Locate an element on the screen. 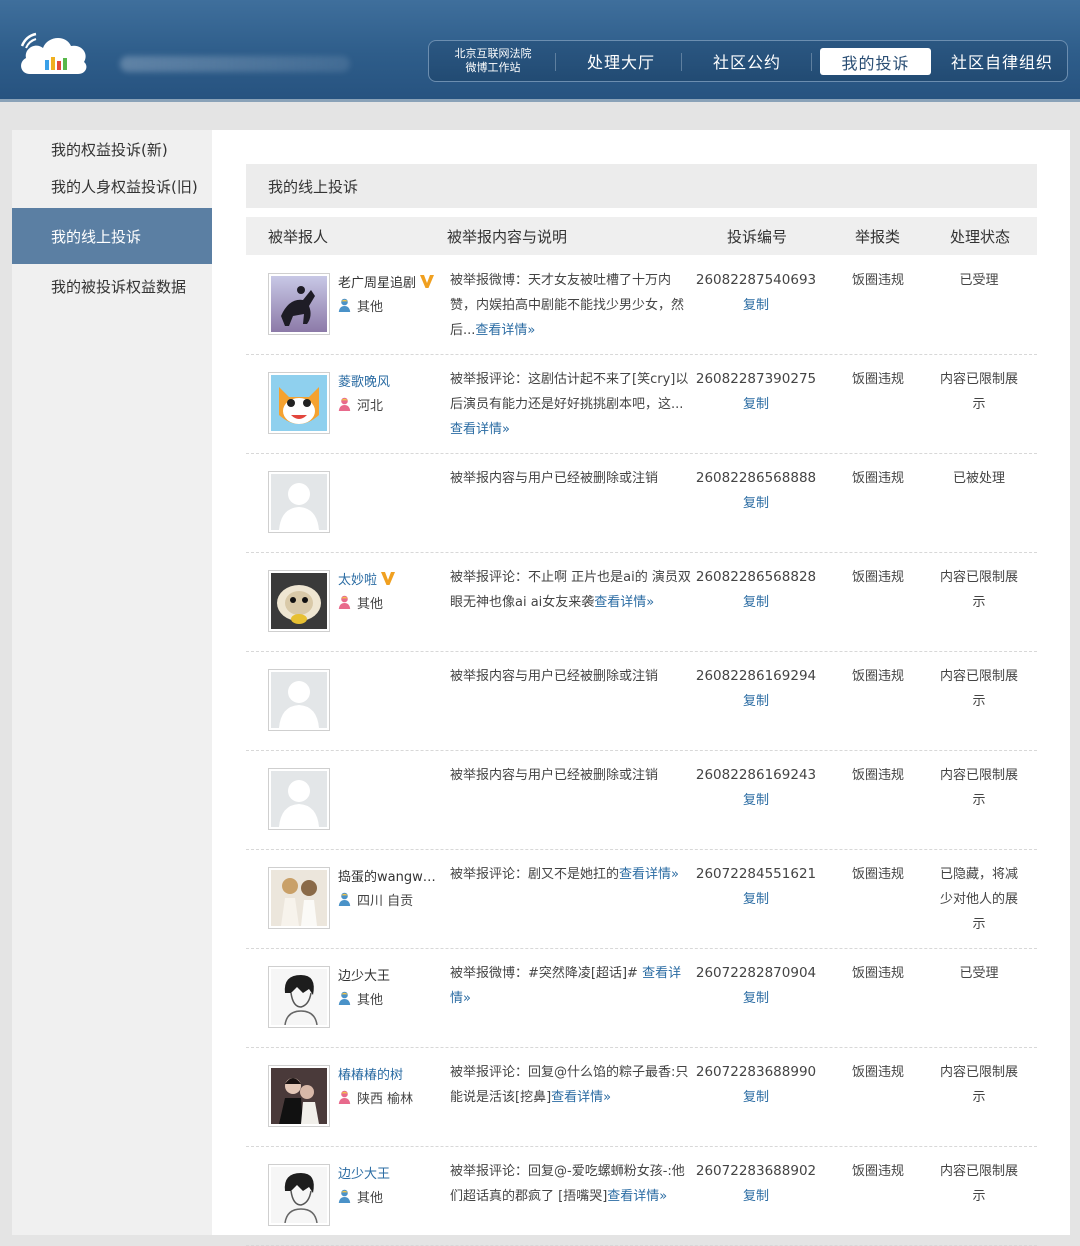  sidebar-item-complained-data: 我的被投诉权益数据 is located at coordinates (112, 286).